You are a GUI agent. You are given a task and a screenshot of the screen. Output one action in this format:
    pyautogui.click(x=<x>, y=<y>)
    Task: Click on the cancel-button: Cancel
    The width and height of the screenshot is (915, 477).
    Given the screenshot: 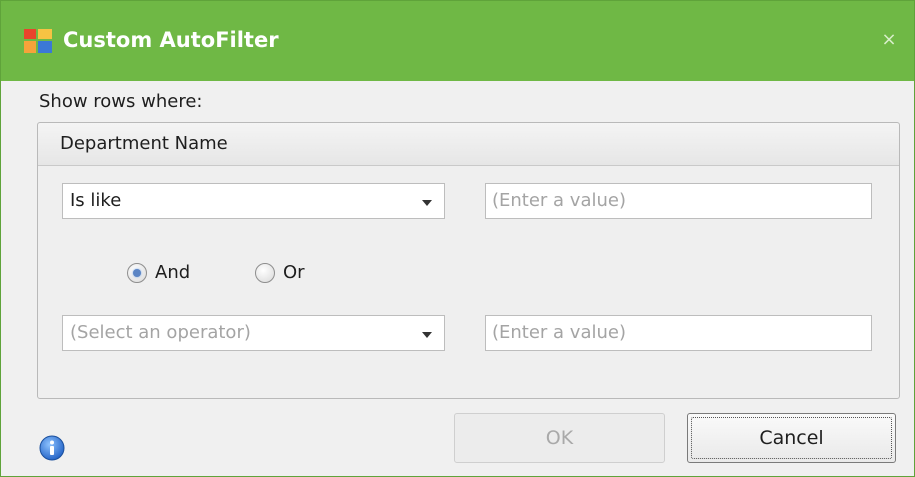 What is the action you would take?
    pyautogui.click(x=791, y=438)
    